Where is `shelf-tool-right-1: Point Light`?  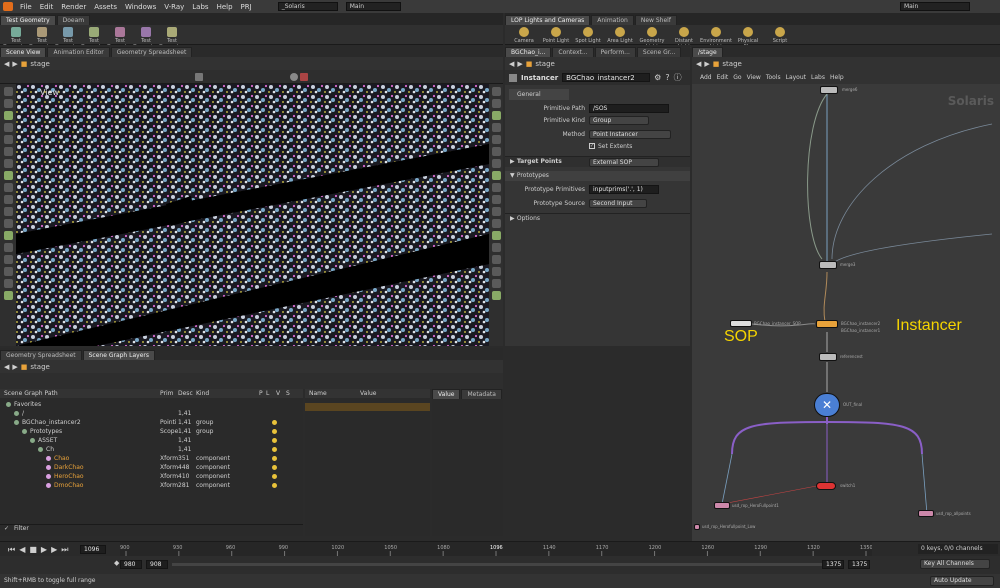 shelf-tool-right-1: Point Light is located at coordinates (556, 35).